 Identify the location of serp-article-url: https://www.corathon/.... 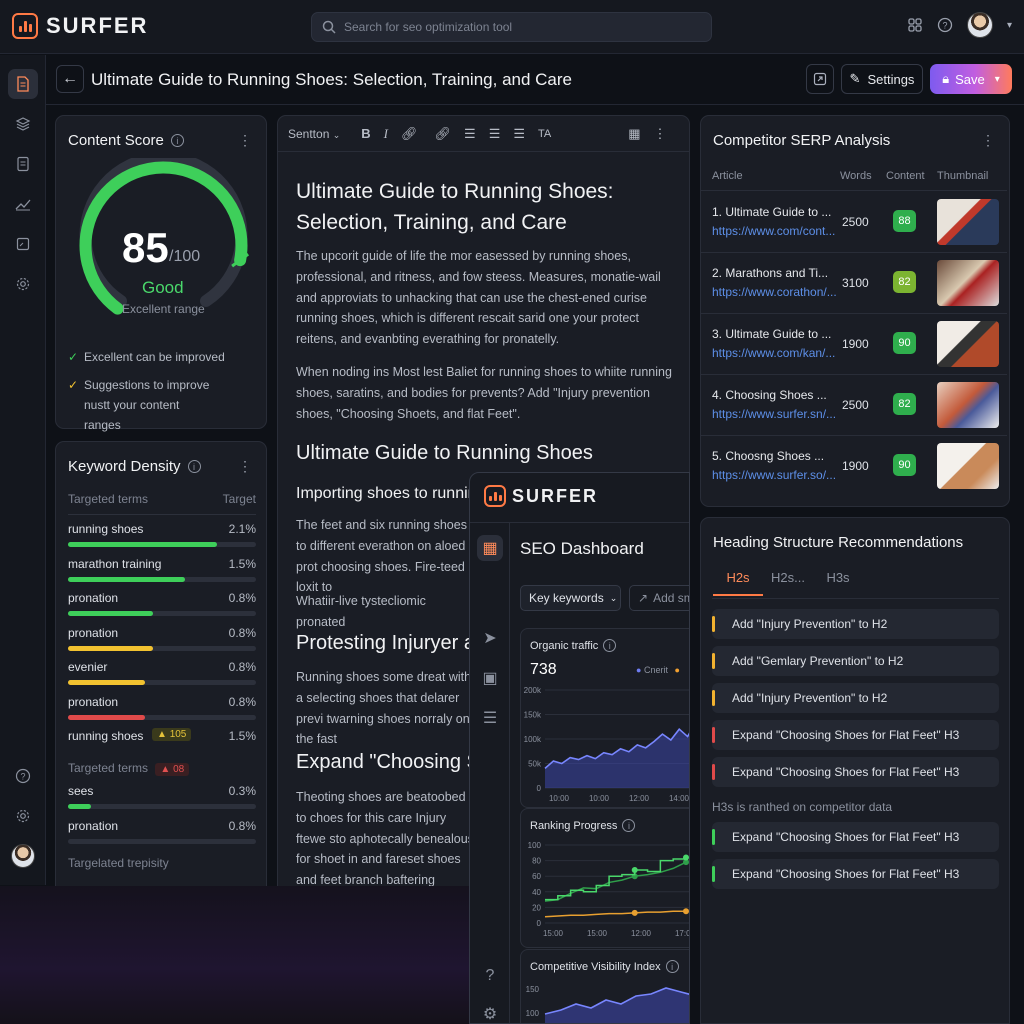
(774, 292).